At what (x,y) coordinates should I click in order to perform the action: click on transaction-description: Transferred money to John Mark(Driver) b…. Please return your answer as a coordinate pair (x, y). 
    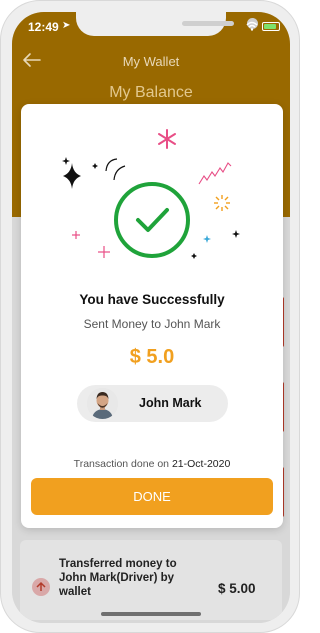
    Looking at the image, I should click on (118, 578).